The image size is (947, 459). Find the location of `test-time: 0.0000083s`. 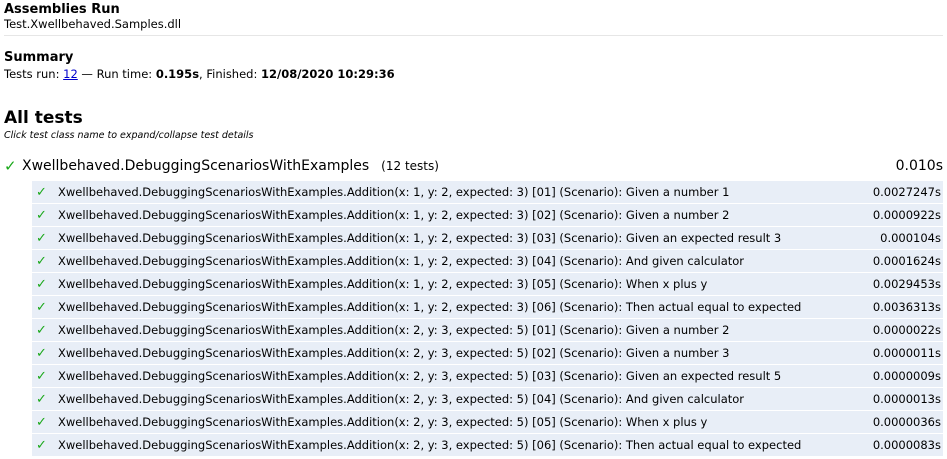

test-time: 0.0000083s is located at coordinates (906, 445).